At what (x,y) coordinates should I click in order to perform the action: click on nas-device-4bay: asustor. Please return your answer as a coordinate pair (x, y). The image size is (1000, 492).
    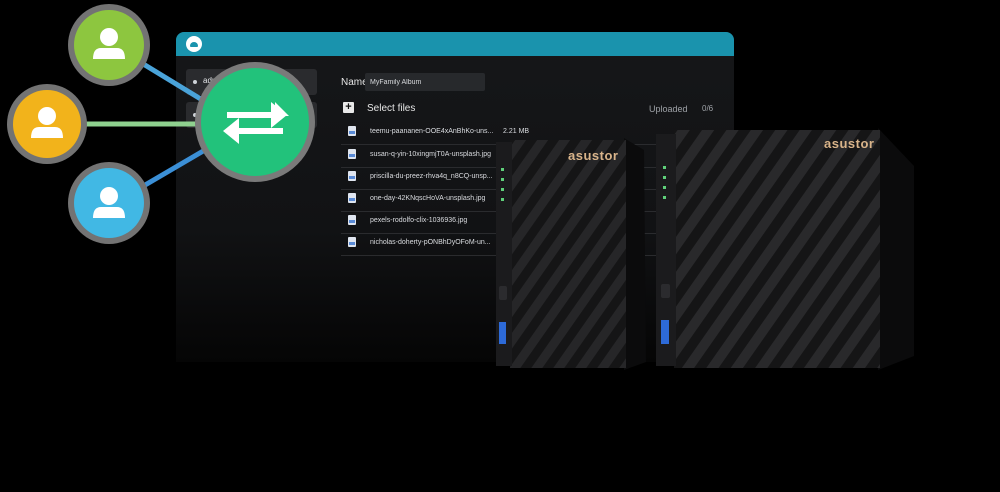
    Looking at the image, I should click on (788, 249).